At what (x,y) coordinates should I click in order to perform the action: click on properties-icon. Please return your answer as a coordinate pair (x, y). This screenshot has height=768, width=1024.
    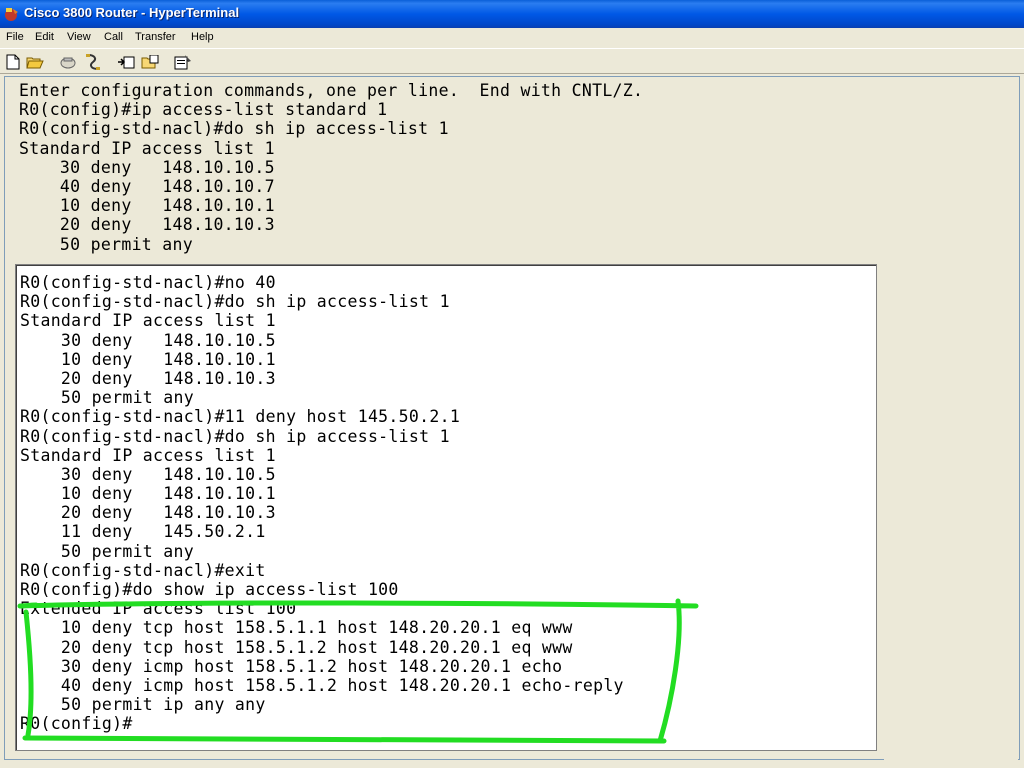
    Looking at the image, I should click on (183, 62).